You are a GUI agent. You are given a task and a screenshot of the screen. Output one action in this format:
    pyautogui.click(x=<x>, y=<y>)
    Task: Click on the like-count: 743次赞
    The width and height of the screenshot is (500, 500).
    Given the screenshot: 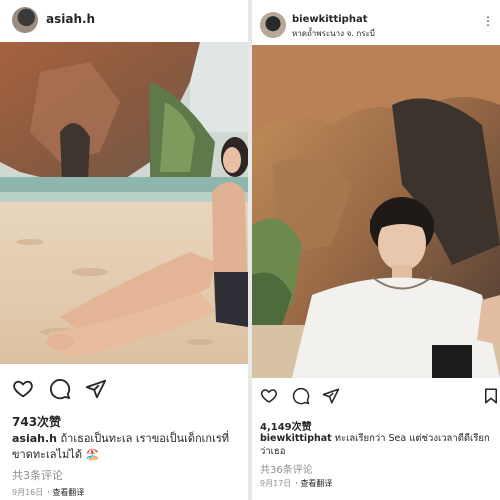 What is the action you would take?
    pyautogui.click(x=36, y=421)
    